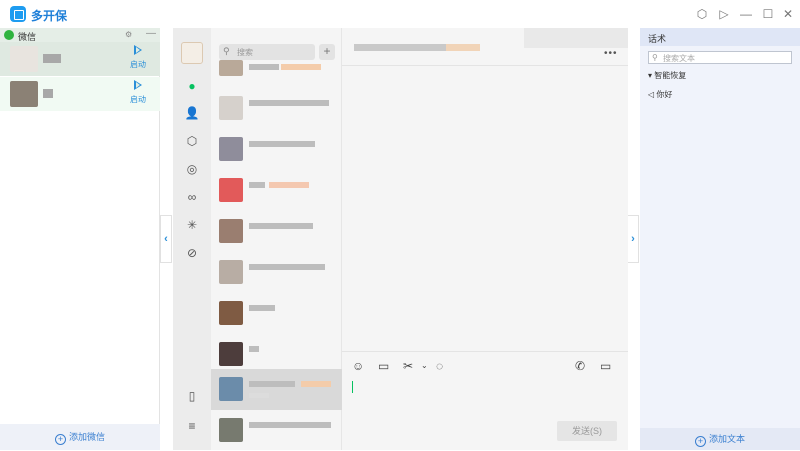  I want to click on folder-icon: ▭, so click(383, 366).